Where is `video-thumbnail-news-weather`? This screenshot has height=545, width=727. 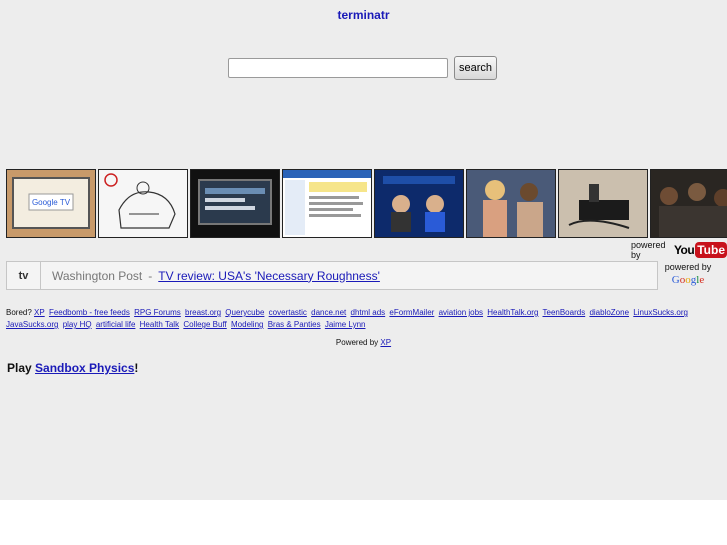
video-thumbnail-news-weather is located at coordinates (419, 203).